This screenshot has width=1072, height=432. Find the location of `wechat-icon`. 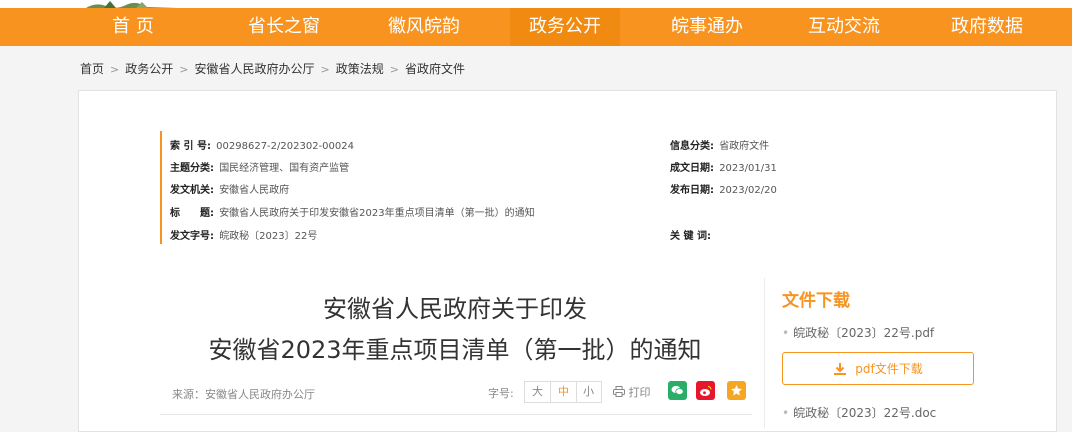

wechat-icon is located at coordinates (677, 390).